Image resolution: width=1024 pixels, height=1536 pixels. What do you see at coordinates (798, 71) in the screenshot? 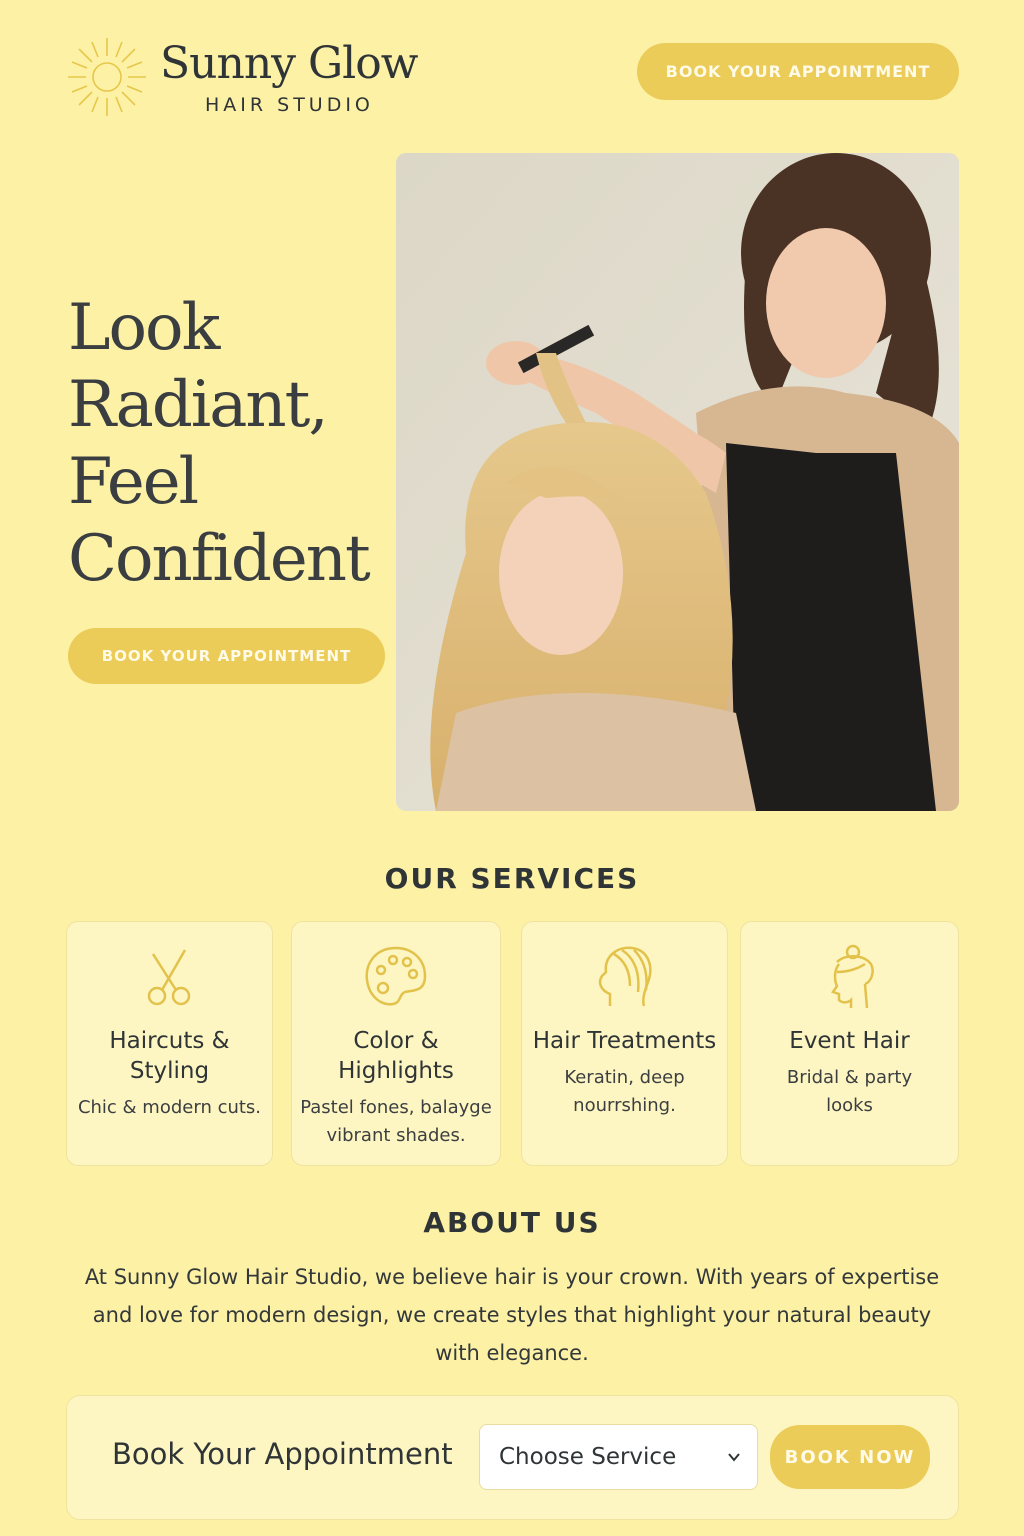
I see `header-book-appointment-button: BOOK YOUR APPOINTMENT` at bounding box center [798, 71].